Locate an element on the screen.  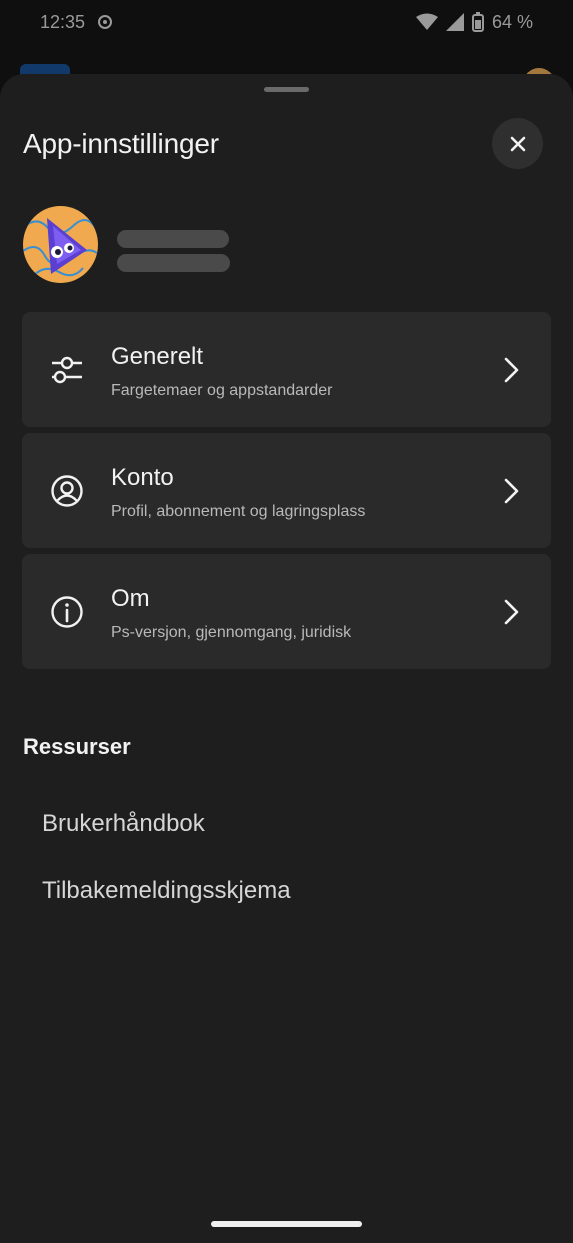
redacted-name is located at coordinates (173, 239).